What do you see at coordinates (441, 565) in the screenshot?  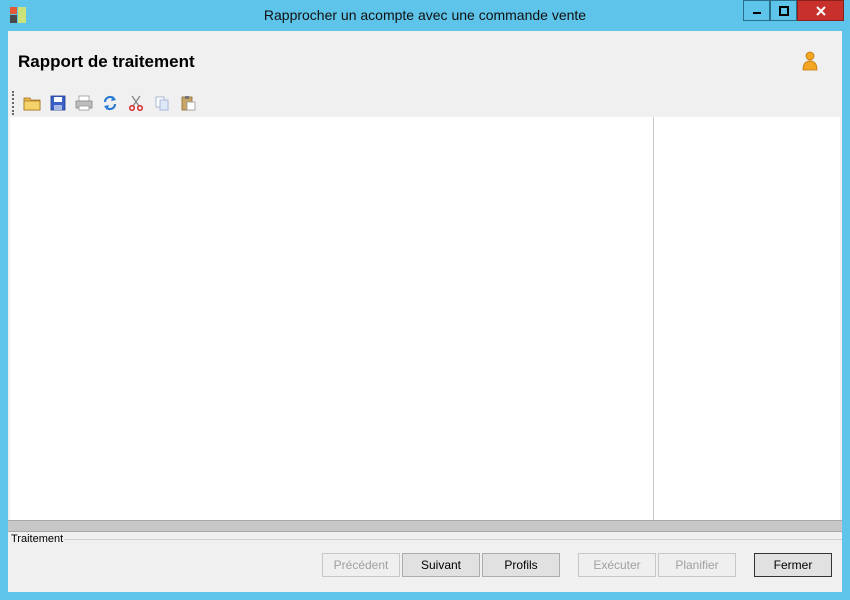 I see `next-button: Suivant` at bounding box center [441, 565].